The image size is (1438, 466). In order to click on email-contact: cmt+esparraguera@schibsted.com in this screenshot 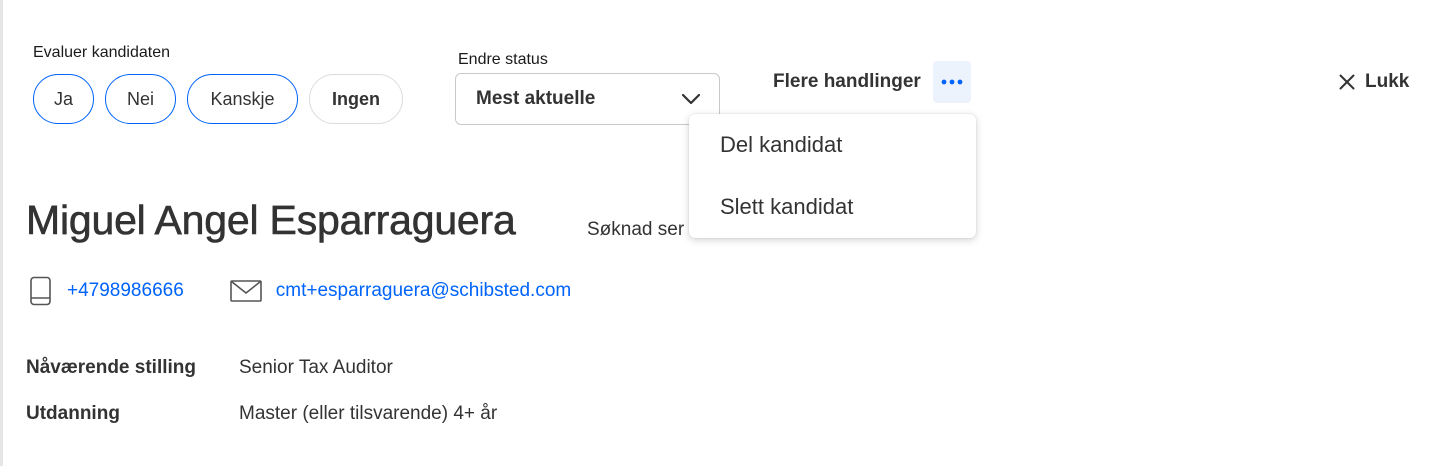, I will do `click(400, 291)`.